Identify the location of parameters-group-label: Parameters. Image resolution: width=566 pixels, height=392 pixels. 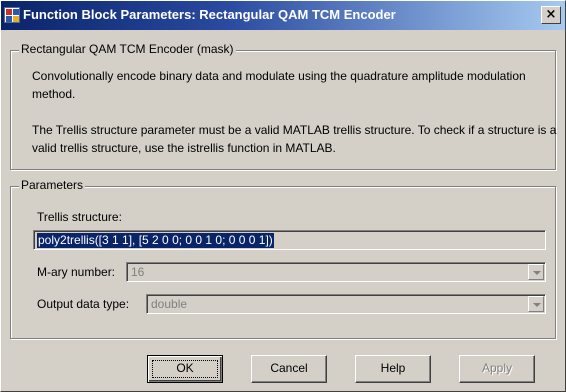
(52, 185).